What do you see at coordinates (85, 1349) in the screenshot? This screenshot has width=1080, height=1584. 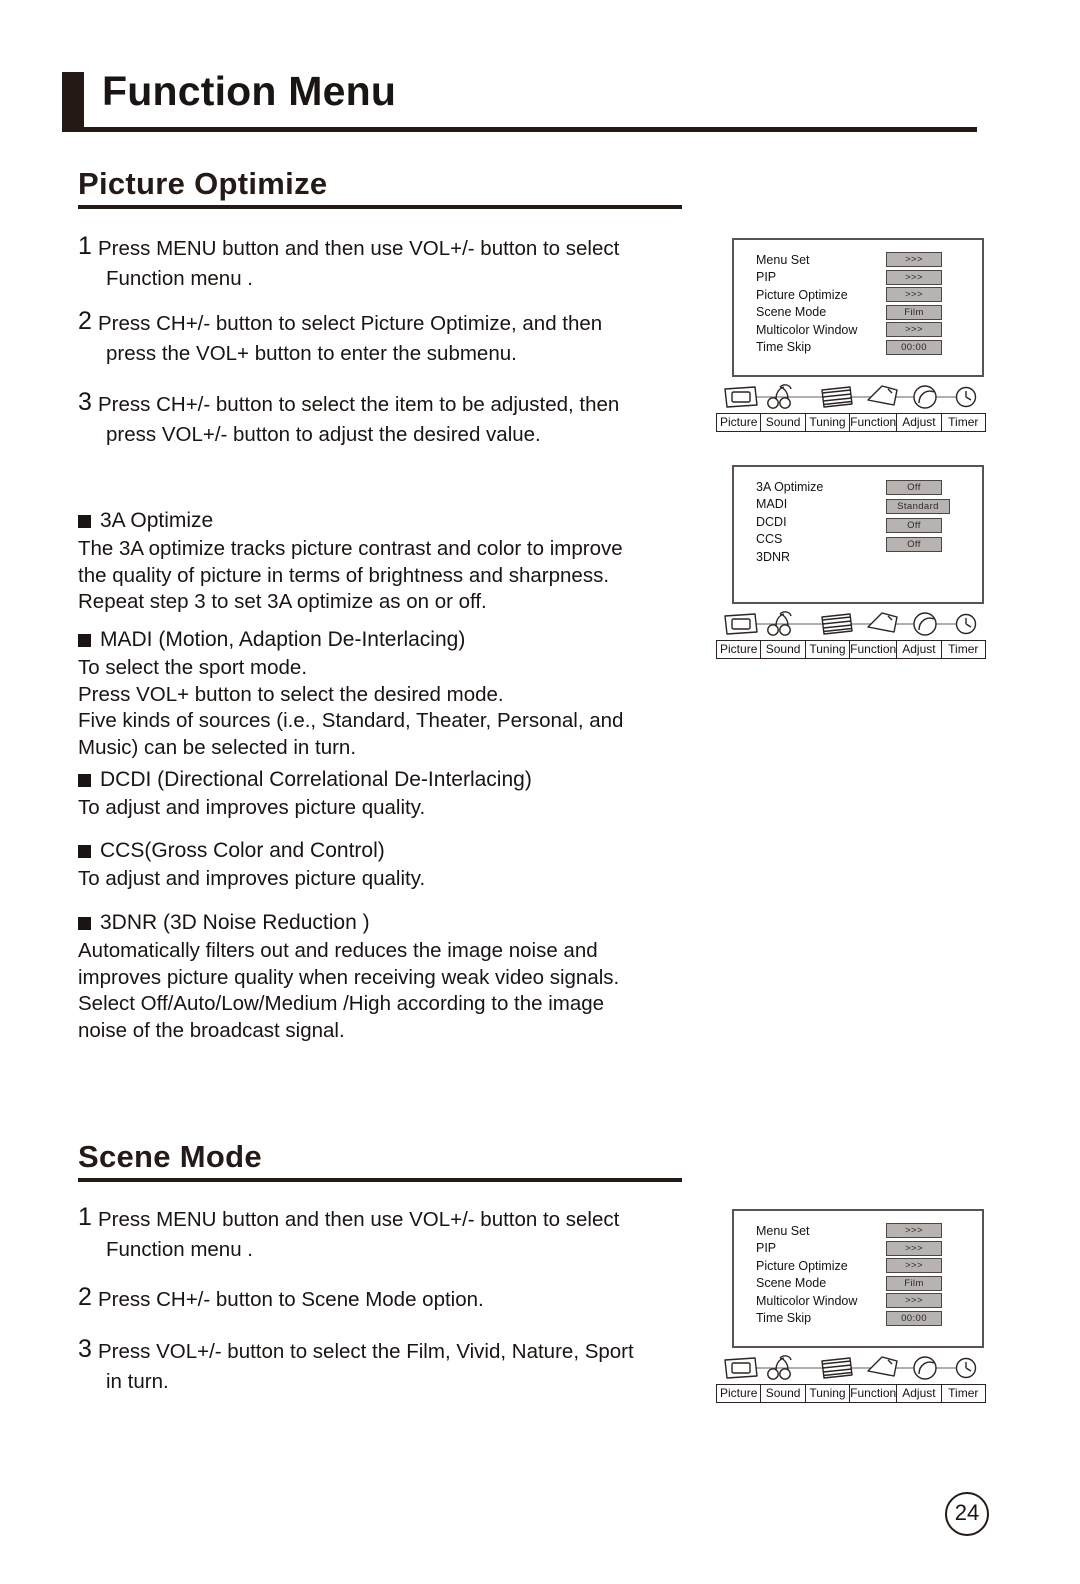 I see `step-number: 3` at bounding box center [85, 1349].